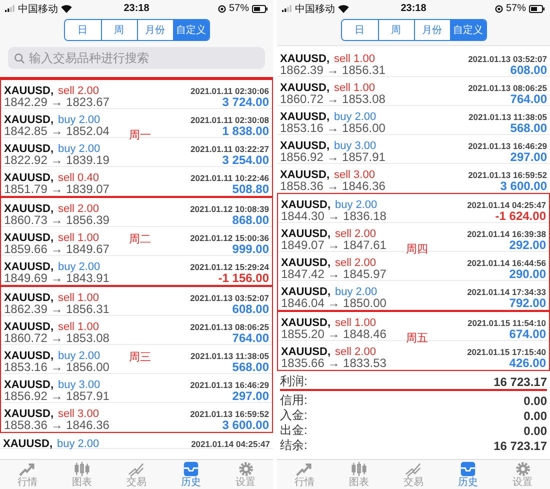  What do you see at coordinates (229, 413) in the screenshot?
I see `trade-time: 2021.01.13 16:59:52` at bounding box center [229, 413].